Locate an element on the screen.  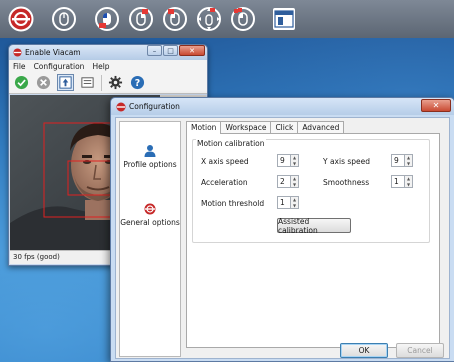
motion-threshold-spinner: 1 ▲ ▼ is located at coordinates (288, 202).